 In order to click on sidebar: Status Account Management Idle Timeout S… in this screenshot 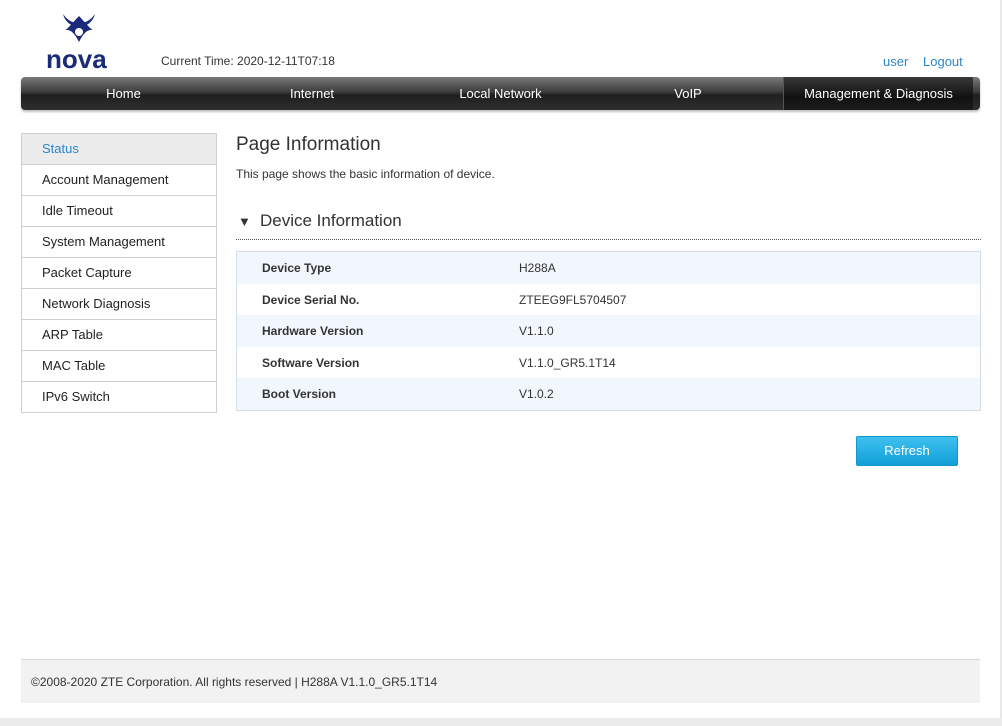, I will do `click(119, 273)`.